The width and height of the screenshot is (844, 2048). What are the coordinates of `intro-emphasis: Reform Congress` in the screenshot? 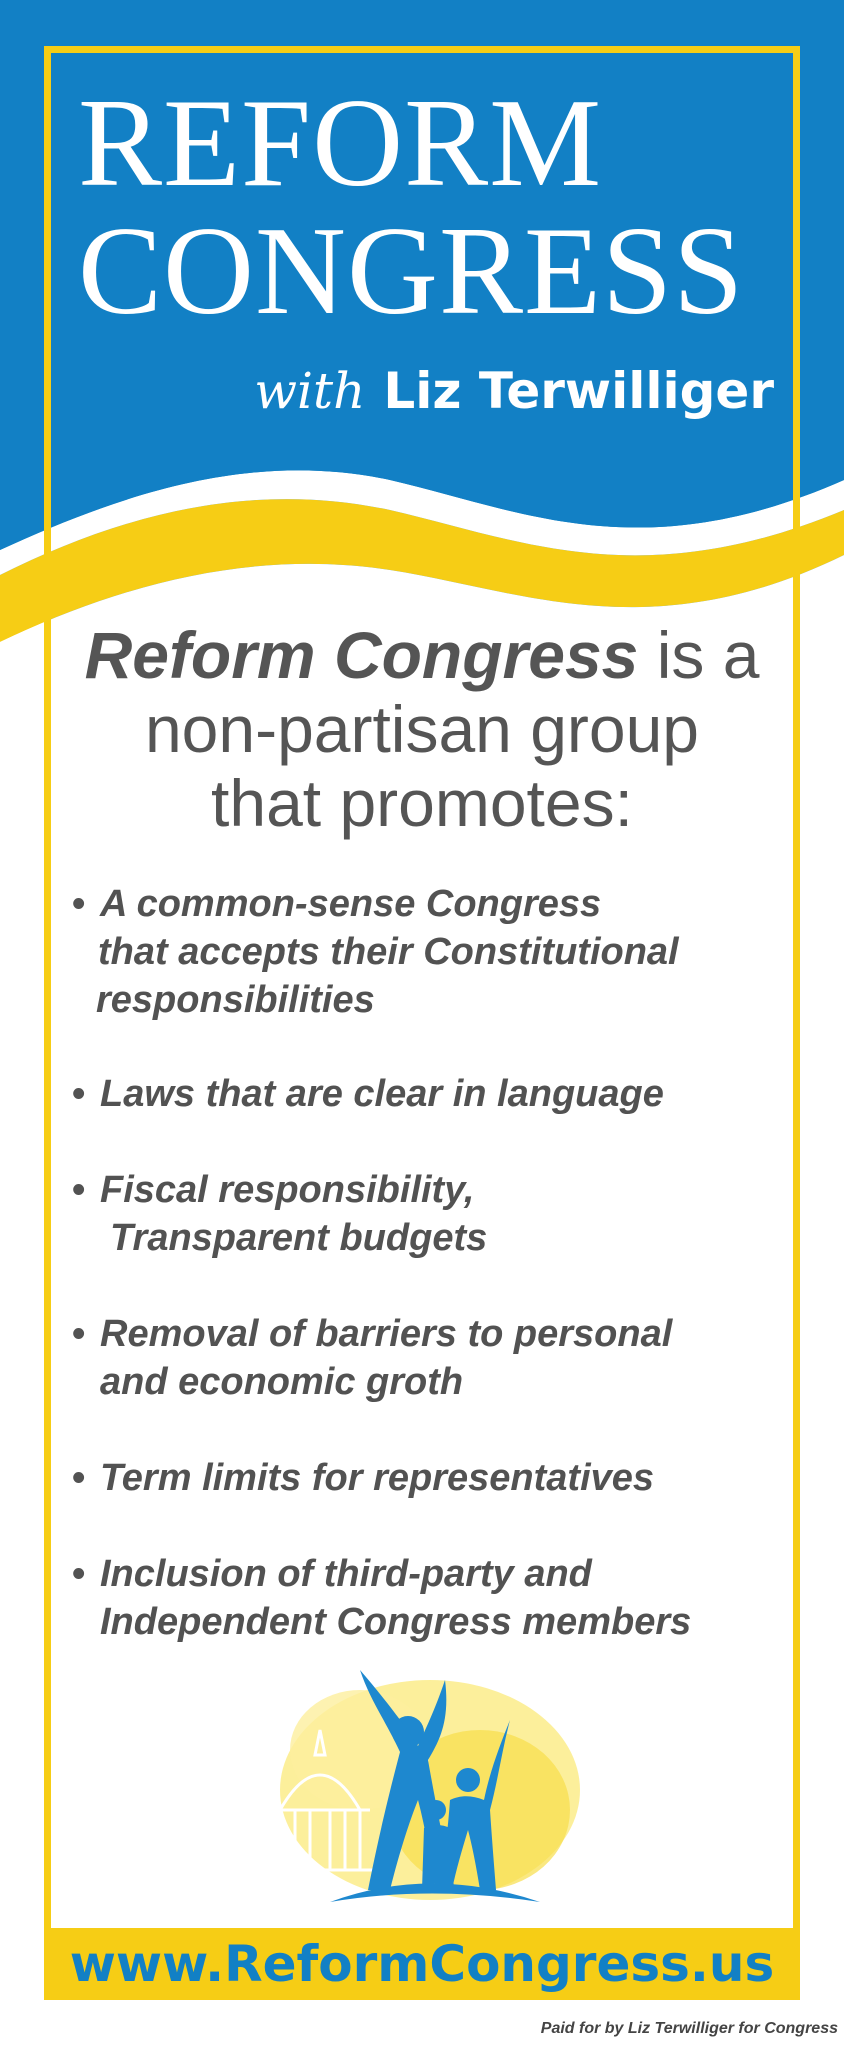 It's located at (361, 655).